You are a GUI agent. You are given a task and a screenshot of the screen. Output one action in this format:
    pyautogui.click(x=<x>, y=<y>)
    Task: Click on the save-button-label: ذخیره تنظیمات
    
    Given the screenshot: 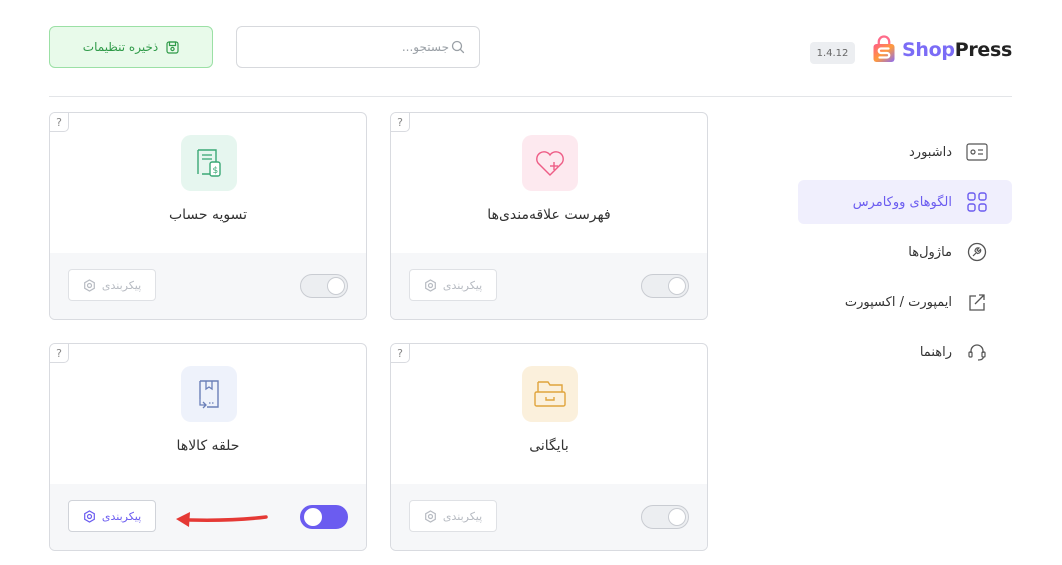 What is the action you would take?
    pyautogui.click(x=120, y=47)
    